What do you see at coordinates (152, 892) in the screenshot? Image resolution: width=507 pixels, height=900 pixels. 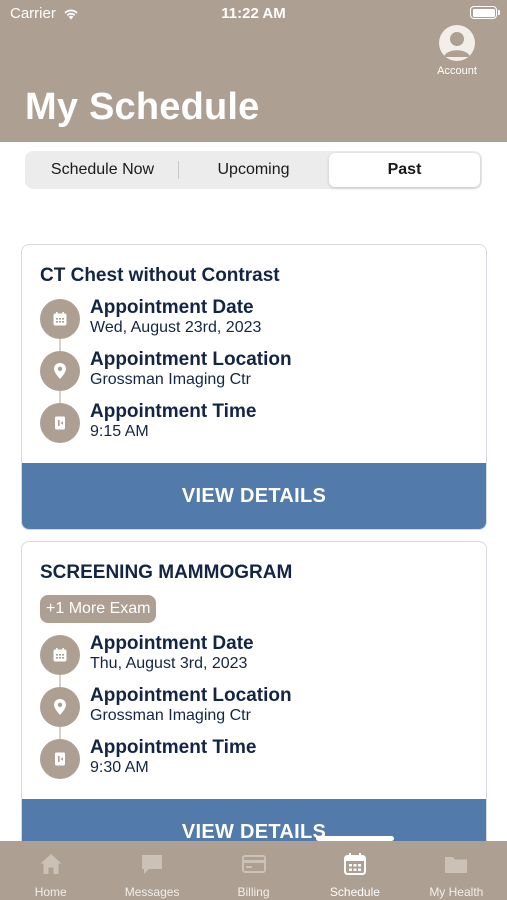 I see `tab-messages-label: Messages` at bounding box center [152, 892].